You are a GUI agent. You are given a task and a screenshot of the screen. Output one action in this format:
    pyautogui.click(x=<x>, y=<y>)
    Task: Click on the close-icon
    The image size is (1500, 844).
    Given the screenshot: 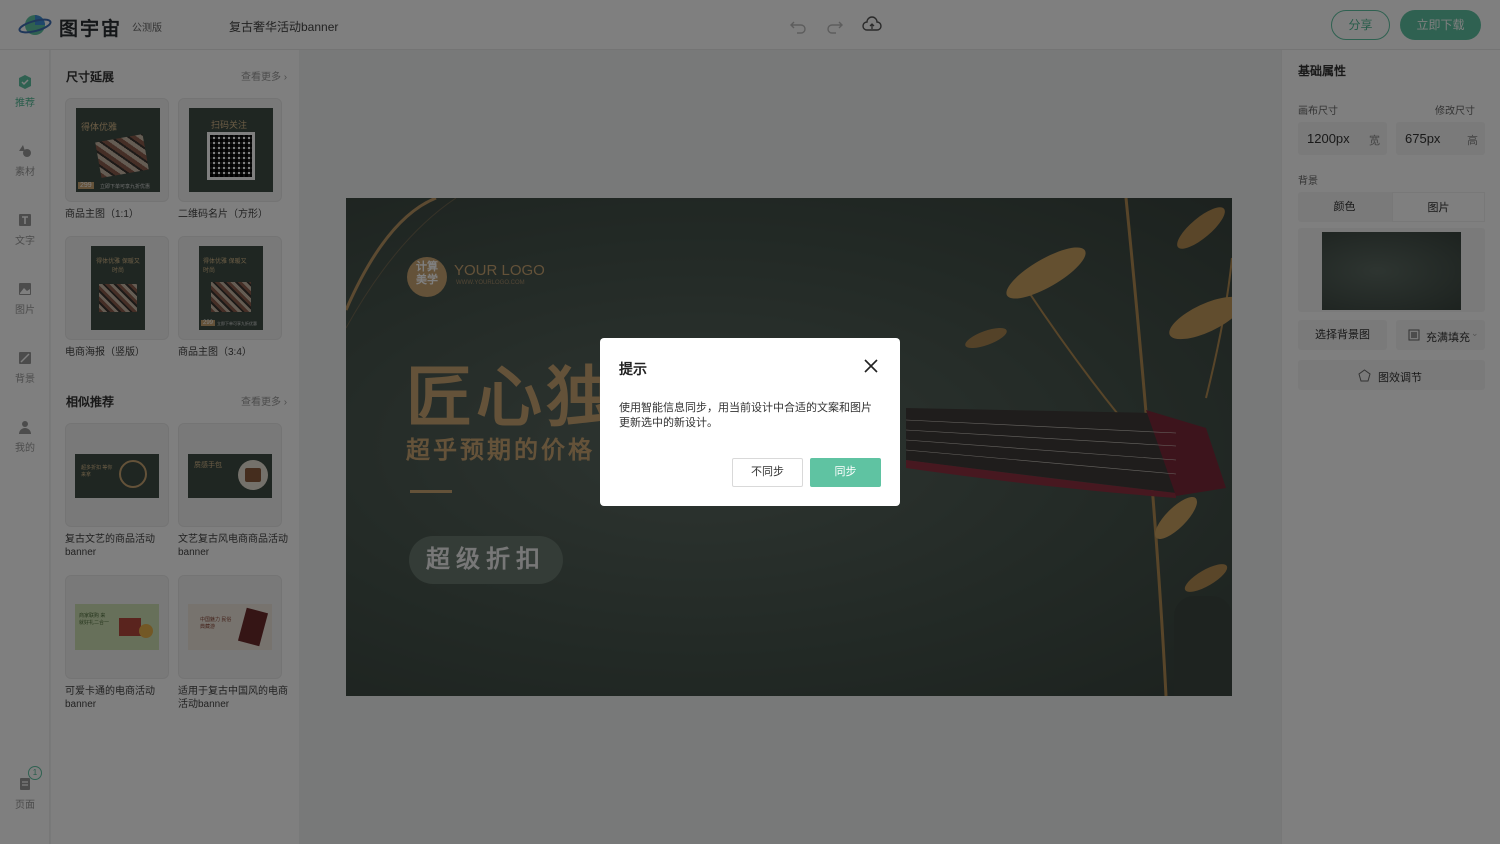 What is the action you would take?
    pyautogui.click(x=871, y=366)
    